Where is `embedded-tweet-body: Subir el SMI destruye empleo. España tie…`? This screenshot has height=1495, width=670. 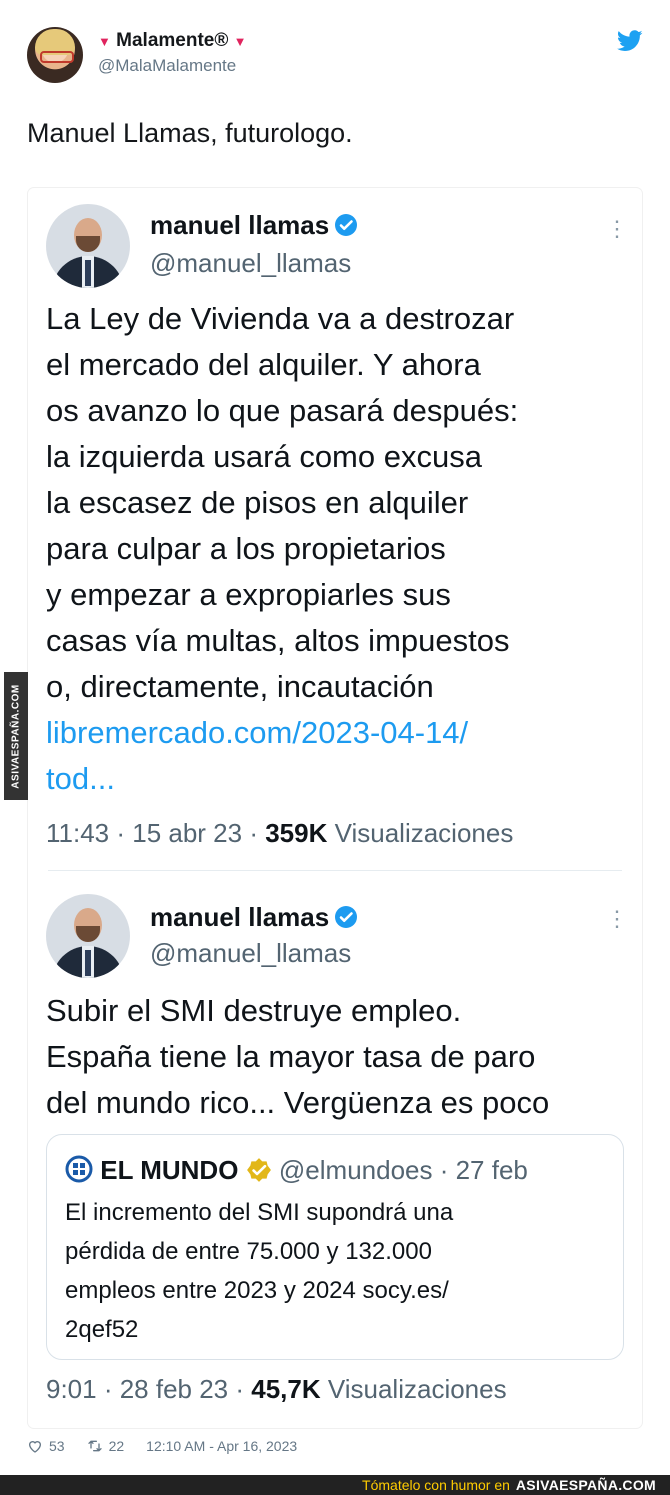
embedded-tweet-body: Subir el SMI destruye empleo. España tie… is located at coordinates (298, 1056).